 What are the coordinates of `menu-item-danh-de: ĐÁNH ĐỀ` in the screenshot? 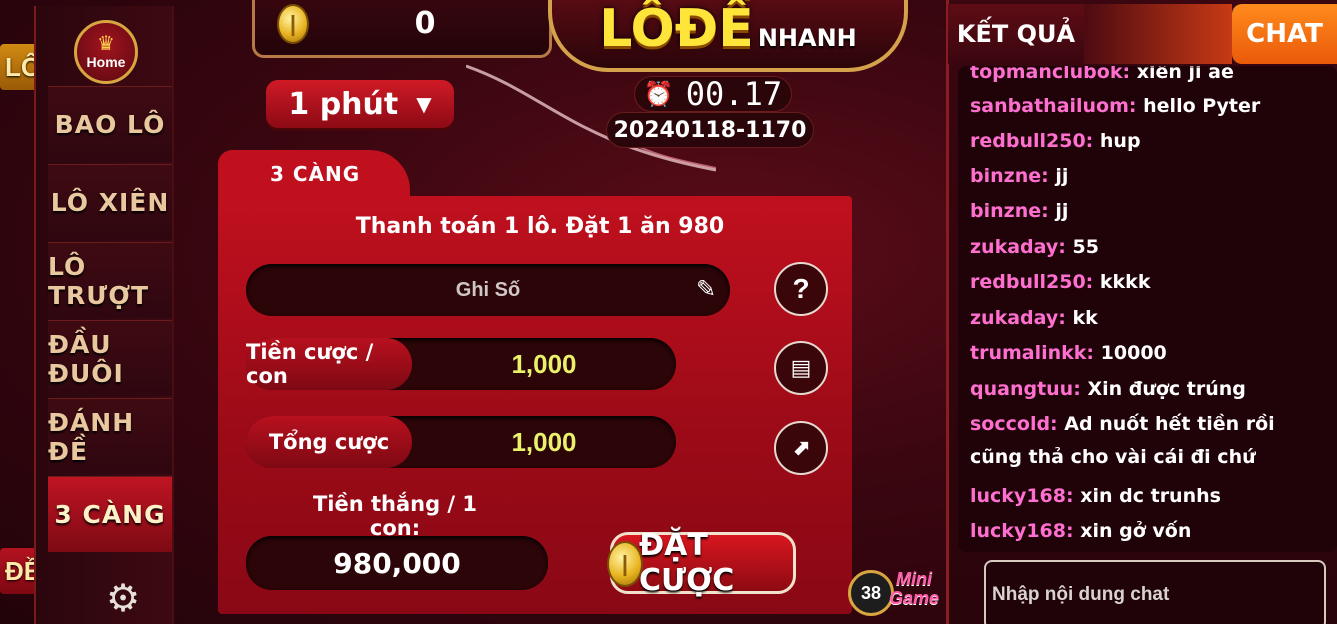 It's located at (110, 436).